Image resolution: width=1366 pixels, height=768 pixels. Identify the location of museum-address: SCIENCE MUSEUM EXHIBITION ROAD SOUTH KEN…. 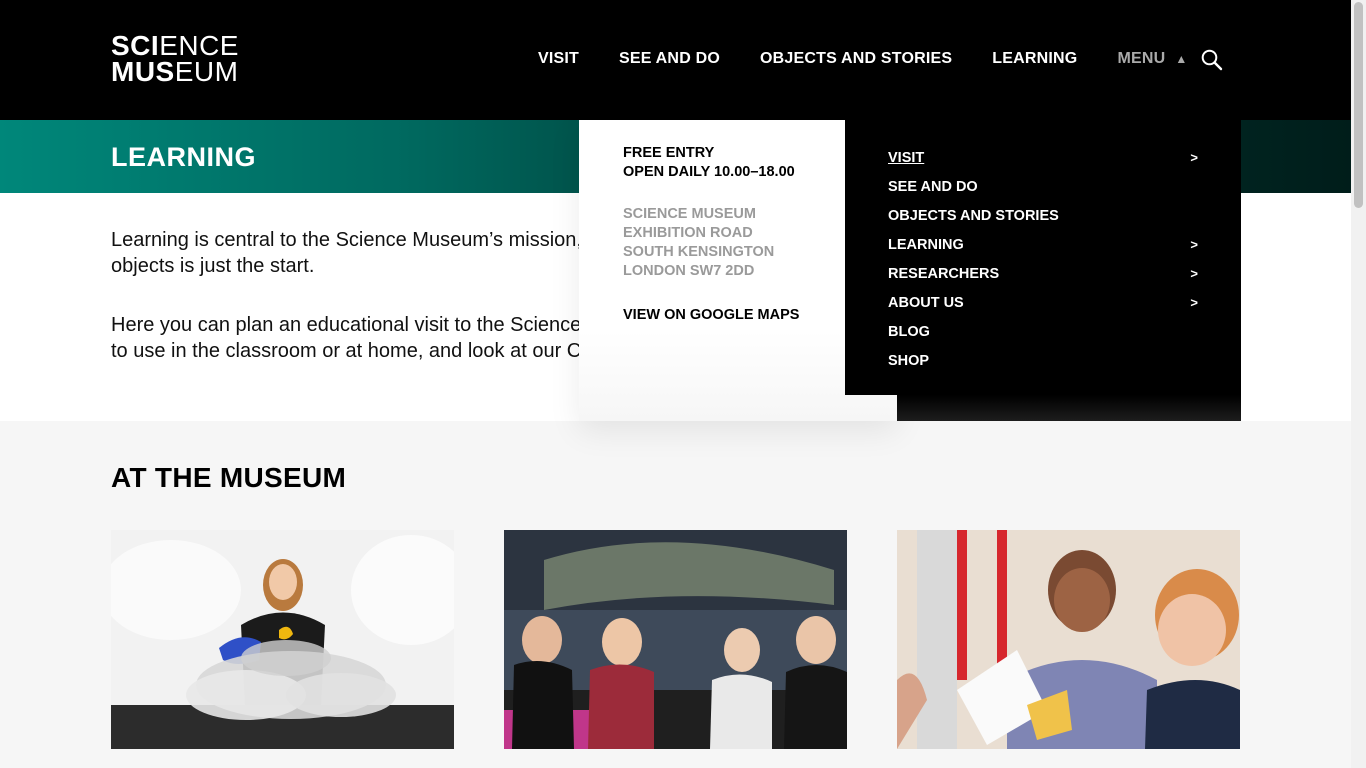
(698, 243).